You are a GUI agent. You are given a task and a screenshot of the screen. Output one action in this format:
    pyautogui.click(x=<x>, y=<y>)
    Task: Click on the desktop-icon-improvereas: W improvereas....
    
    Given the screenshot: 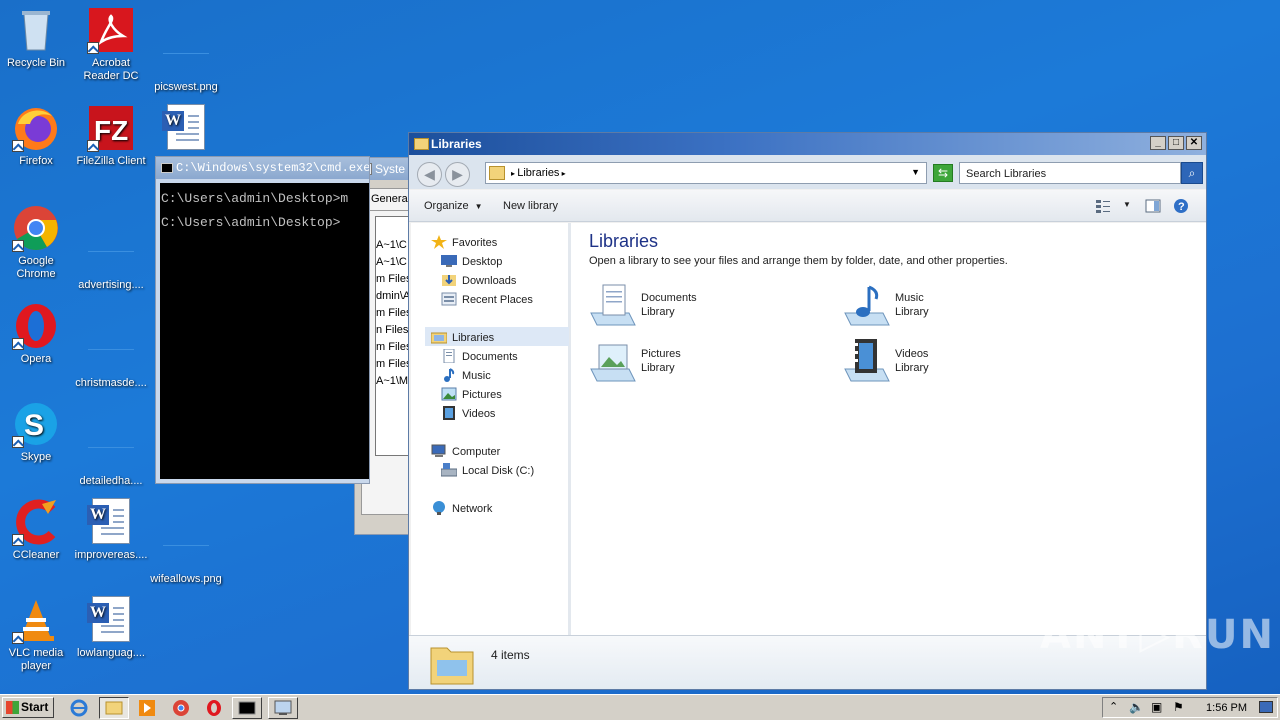 What is the action you would take?
    pyautogui.click(x=111, y=530)
    